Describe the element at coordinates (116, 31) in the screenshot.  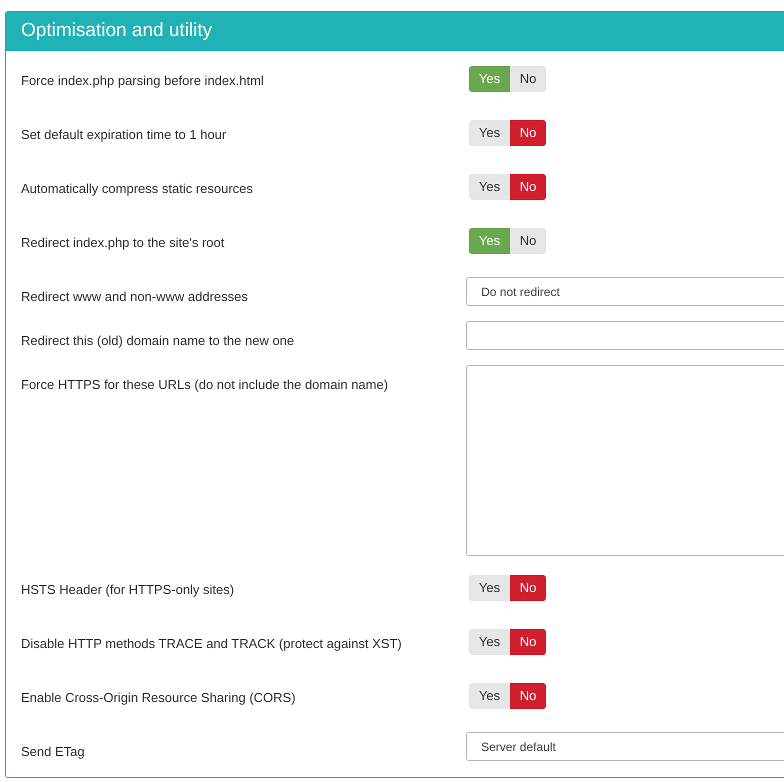
I see `panel-title: Optimisation and utility` at that location.